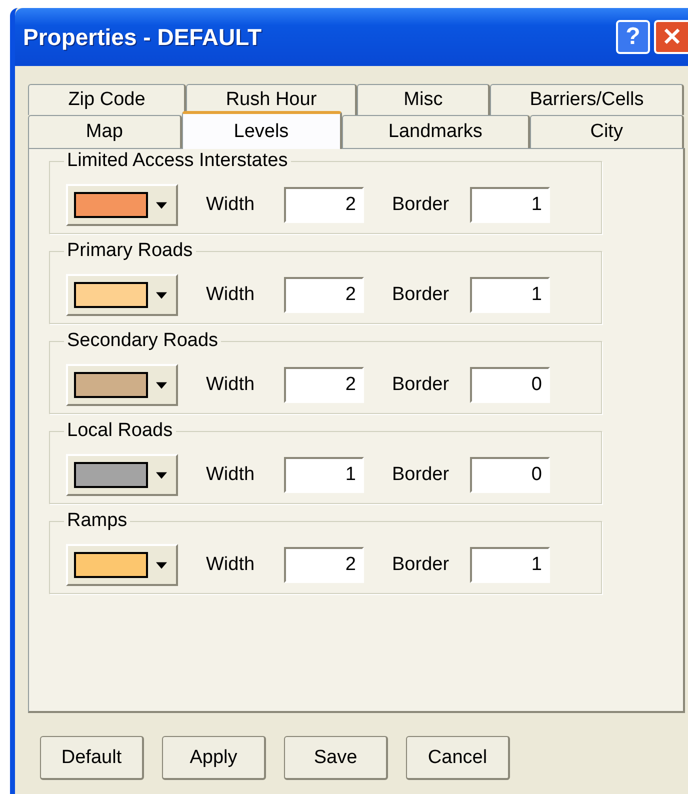 The image size is (688, 794). I want to click on tab: Landmarks, so click(436, 131).